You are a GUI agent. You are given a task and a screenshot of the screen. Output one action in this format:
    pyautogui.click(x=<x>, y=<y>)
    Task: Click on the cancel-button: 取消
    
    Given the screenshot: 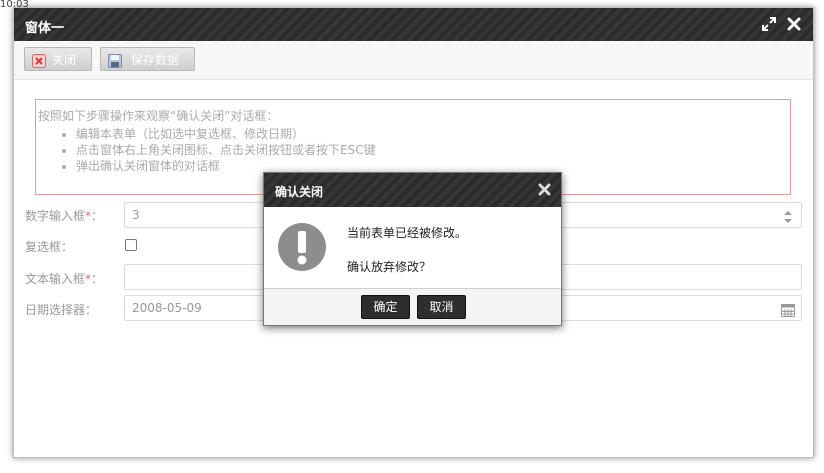 What is the action you would take?
    pyautogui.click(x=441, y=307)
    